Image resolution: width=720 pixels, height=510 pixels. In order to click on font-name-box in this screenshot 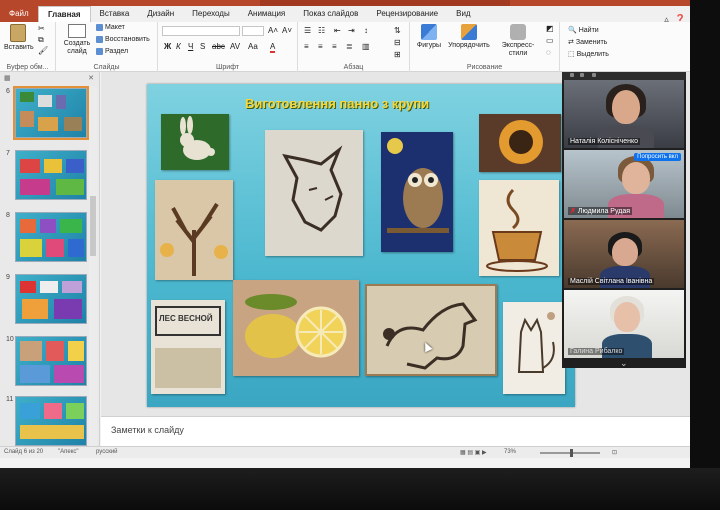, I will do `click(201, 31)`.